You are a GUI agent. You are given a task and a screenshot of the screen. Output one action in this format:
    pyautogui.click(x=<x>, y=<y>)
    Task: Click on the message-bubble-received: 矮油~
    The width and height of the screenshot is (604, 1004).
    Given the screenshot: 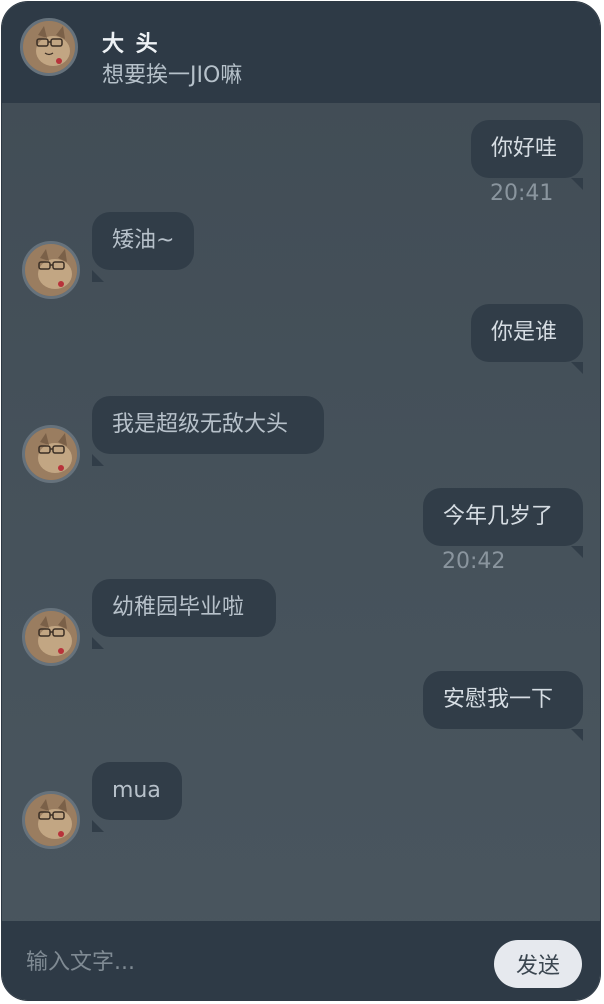 What is the action you would take?
    pyautogui.click(x=143, y=241)
    